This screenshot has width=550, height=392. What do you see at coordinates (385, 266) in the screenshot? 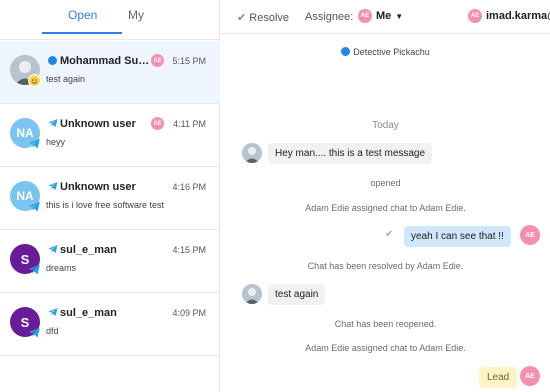
I see `system-message: Chat has been resolved by Adam Edie.` at bounding box center [385, 266].